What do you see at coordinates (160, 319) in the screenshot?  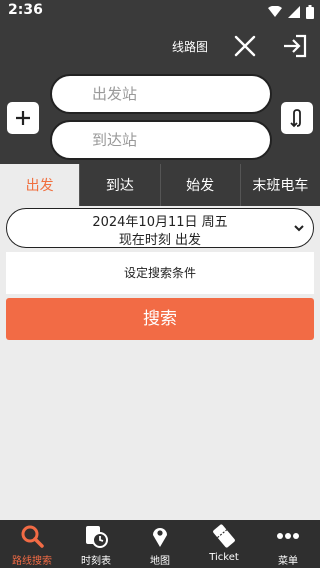 I see `search-button: 搜索` at bounding box center [160, 319].